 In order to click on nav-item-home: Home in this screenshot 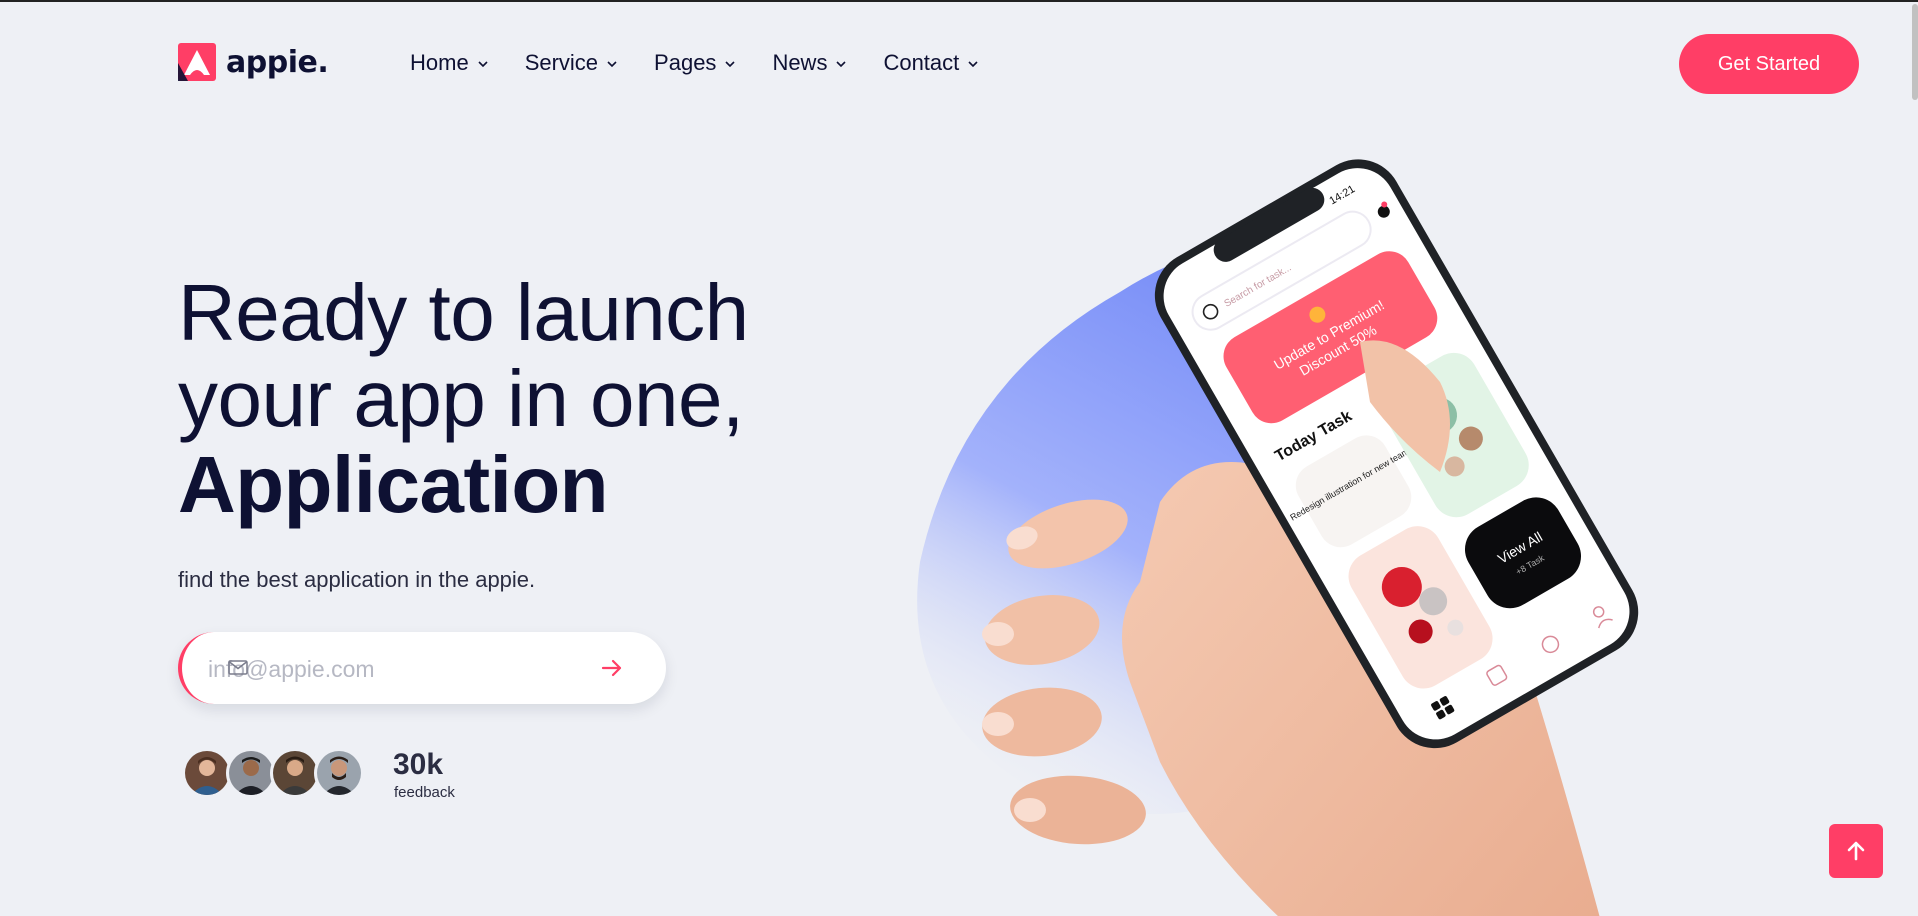, I will do `click(449, 63)`.